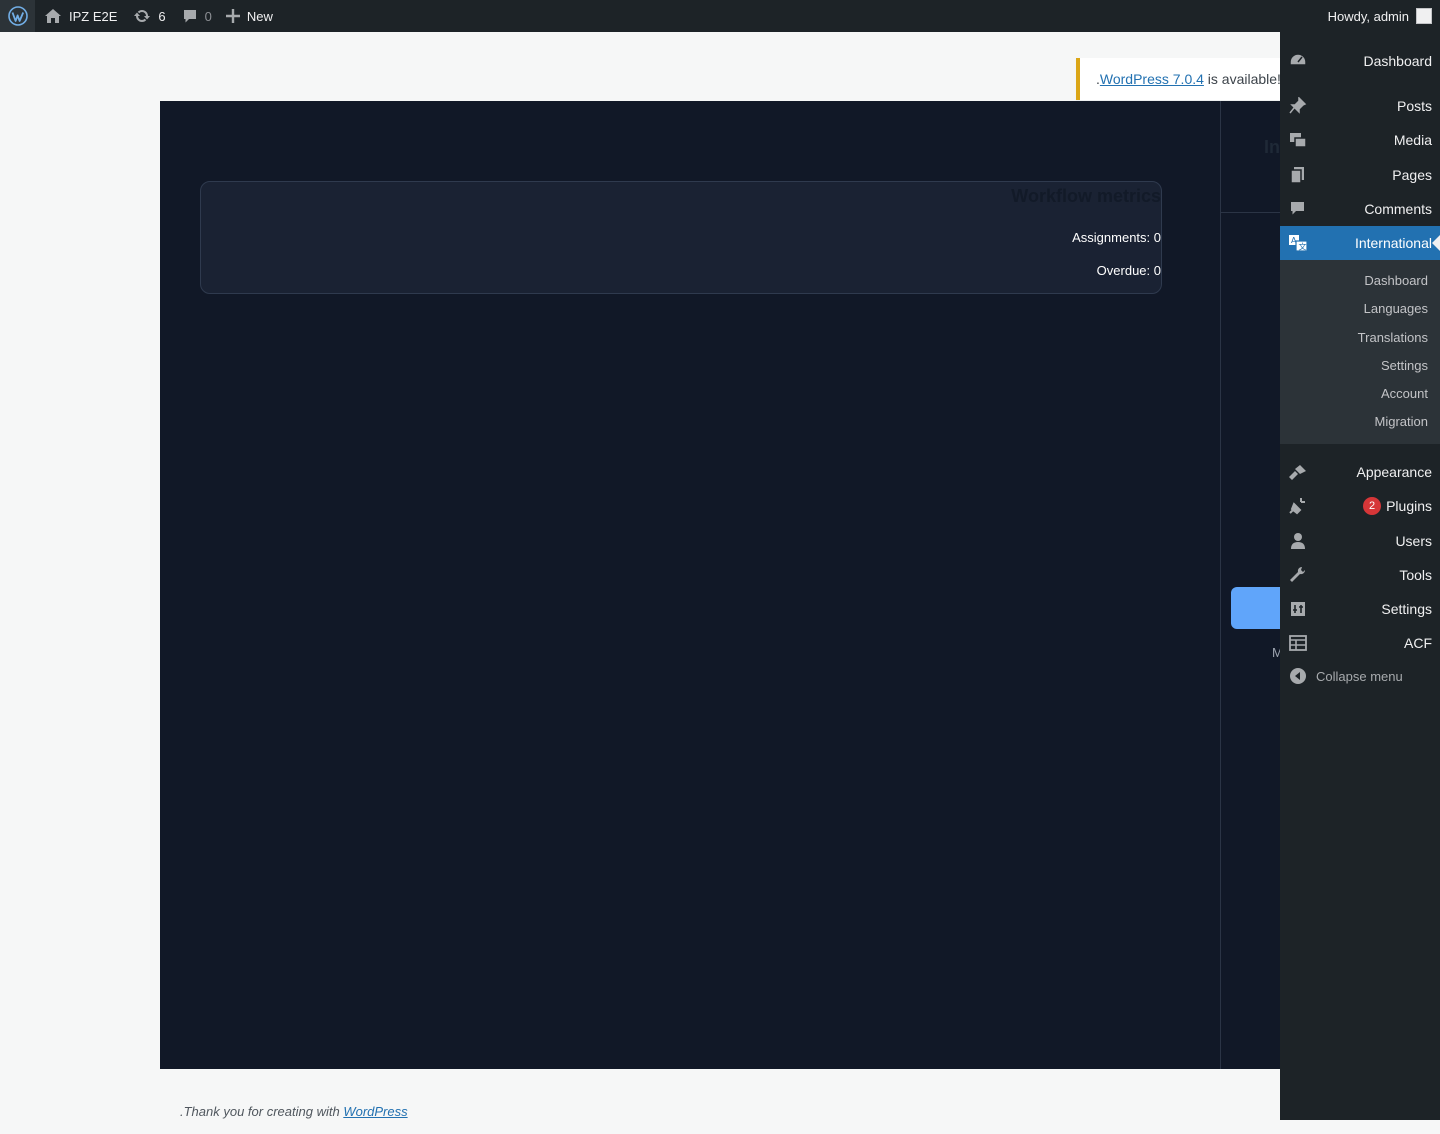 This screenshot has height=1134, width=1440. Describe the element at coordinates (1250, 212) in the screenshot. I see `side-panel-divider` at that location.